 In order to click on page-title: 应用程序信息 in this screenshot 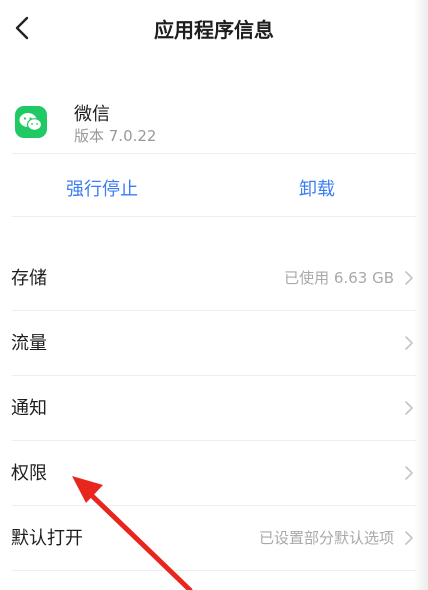, I will do `click(214, 30)`.